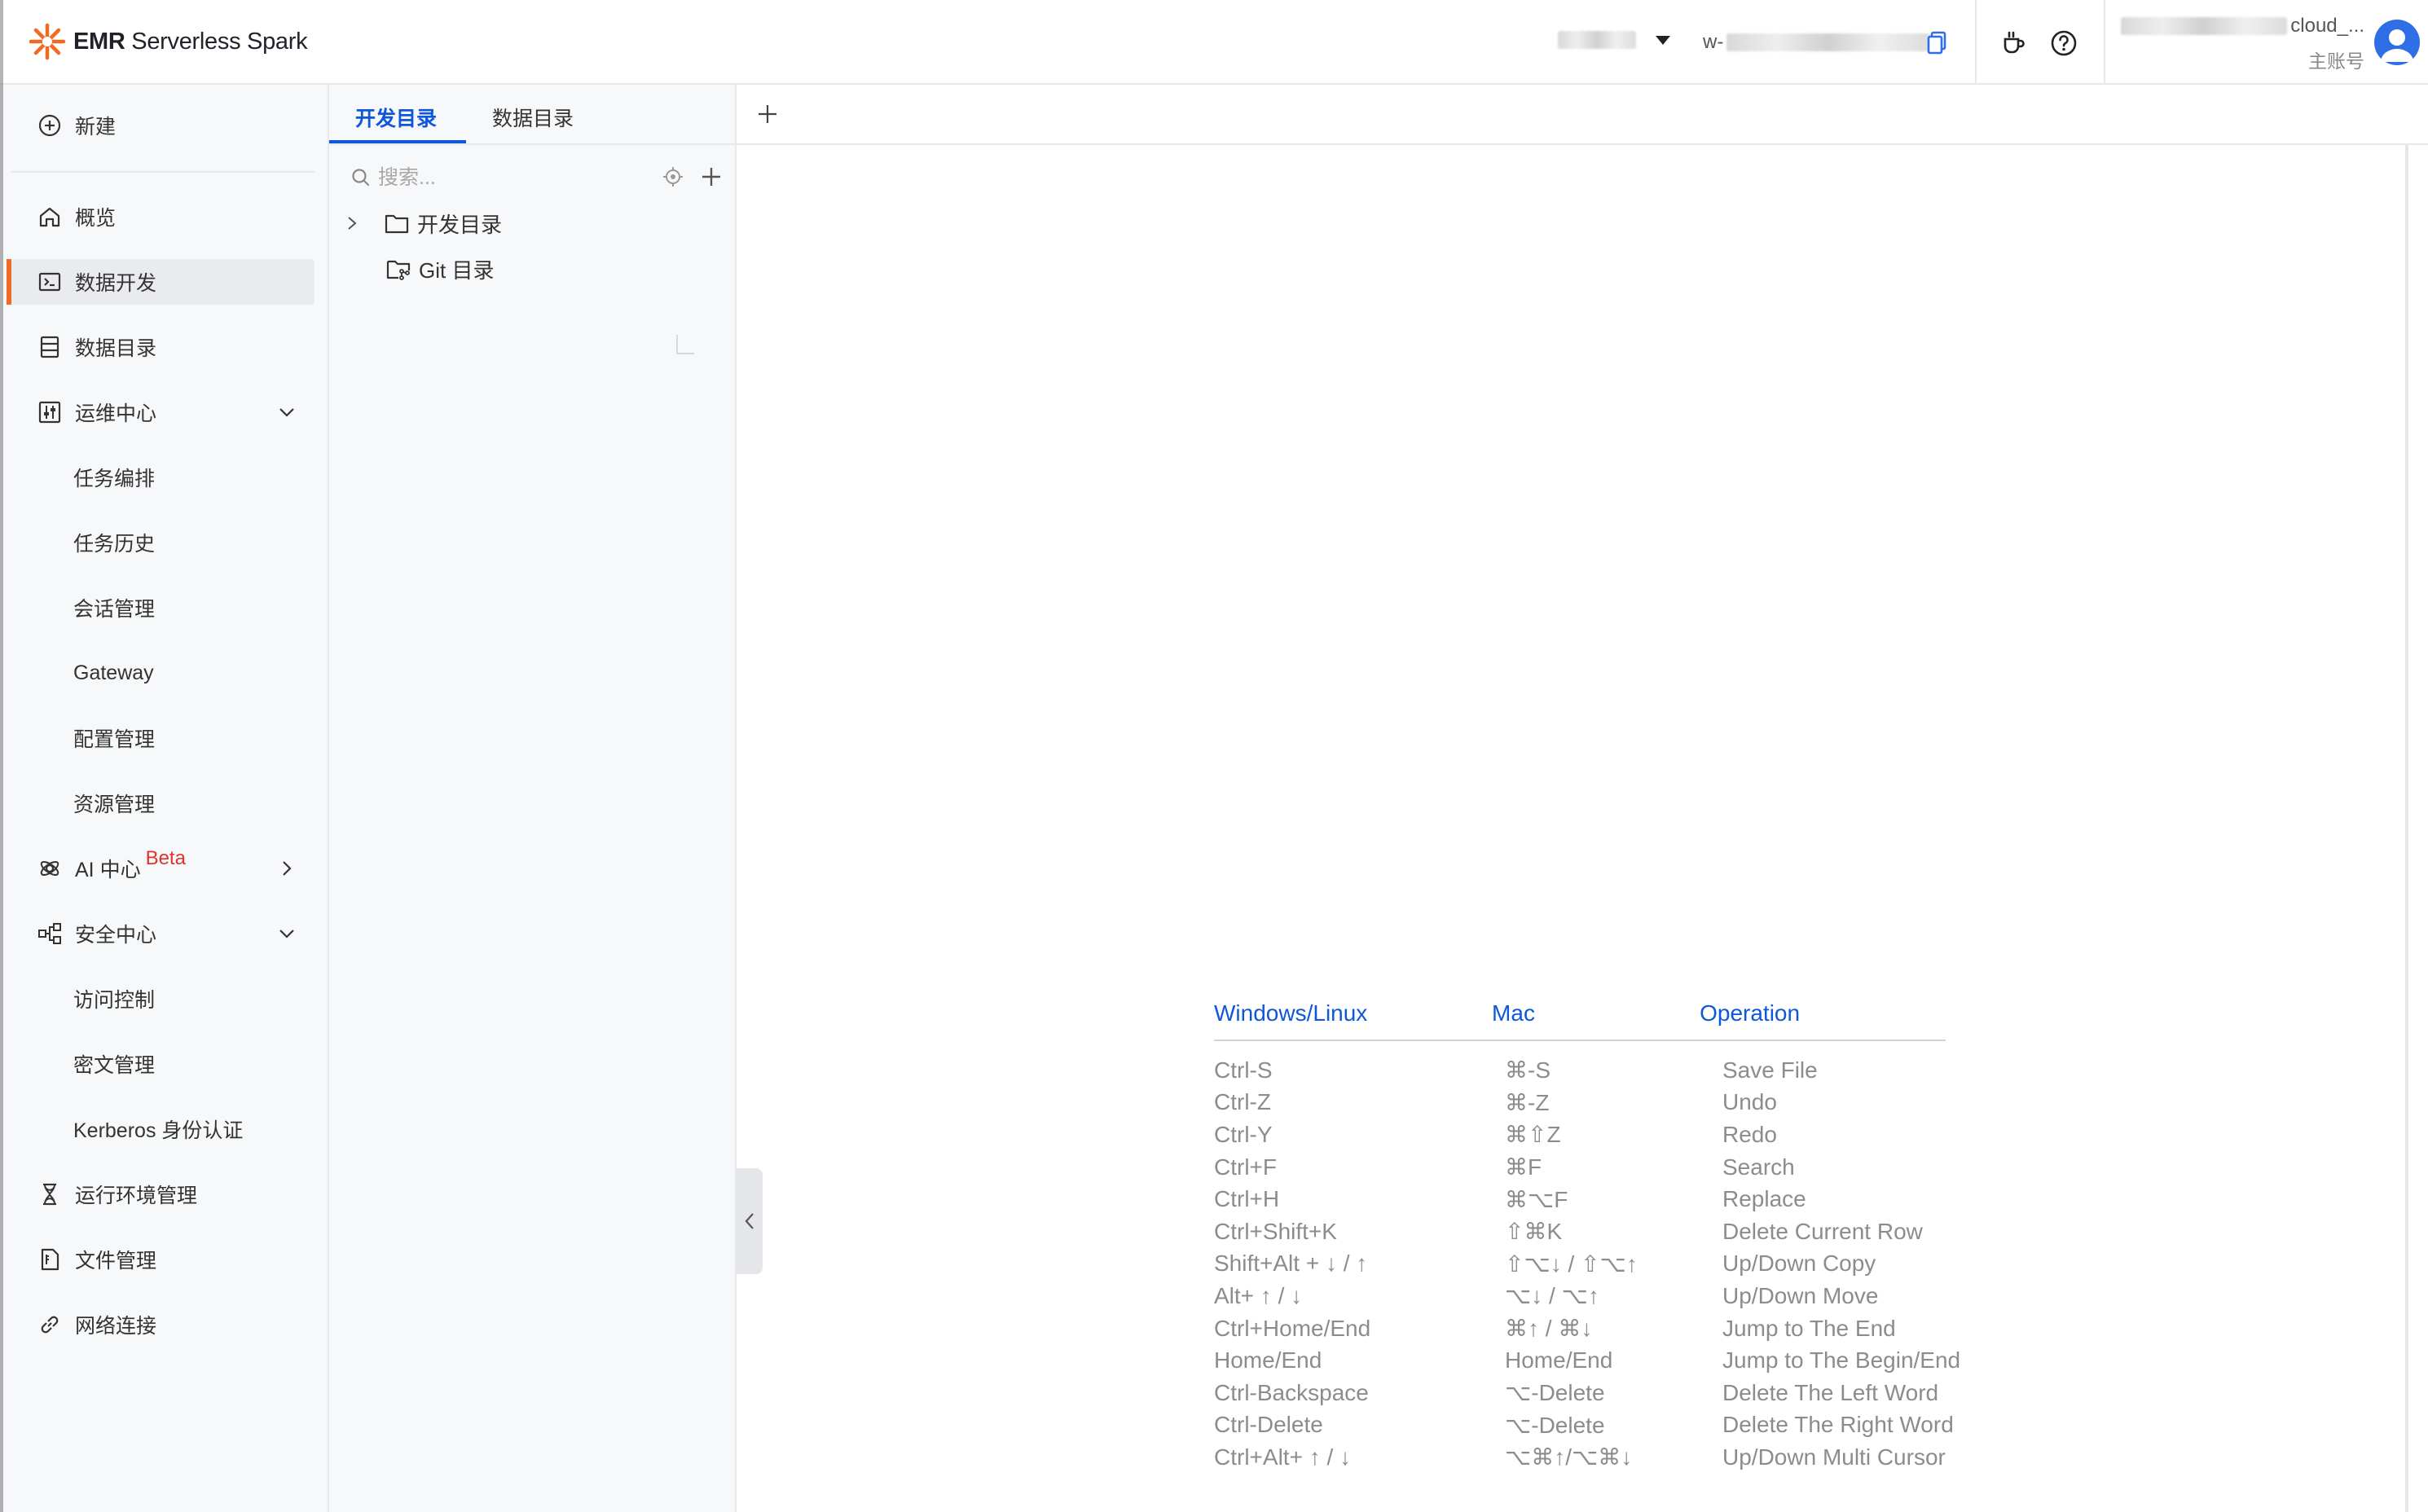 Image resolution: width=2428 pixels, height=1512 pixels. I want to click on tab-dev-directory: 开发目录, so click(396, 124).